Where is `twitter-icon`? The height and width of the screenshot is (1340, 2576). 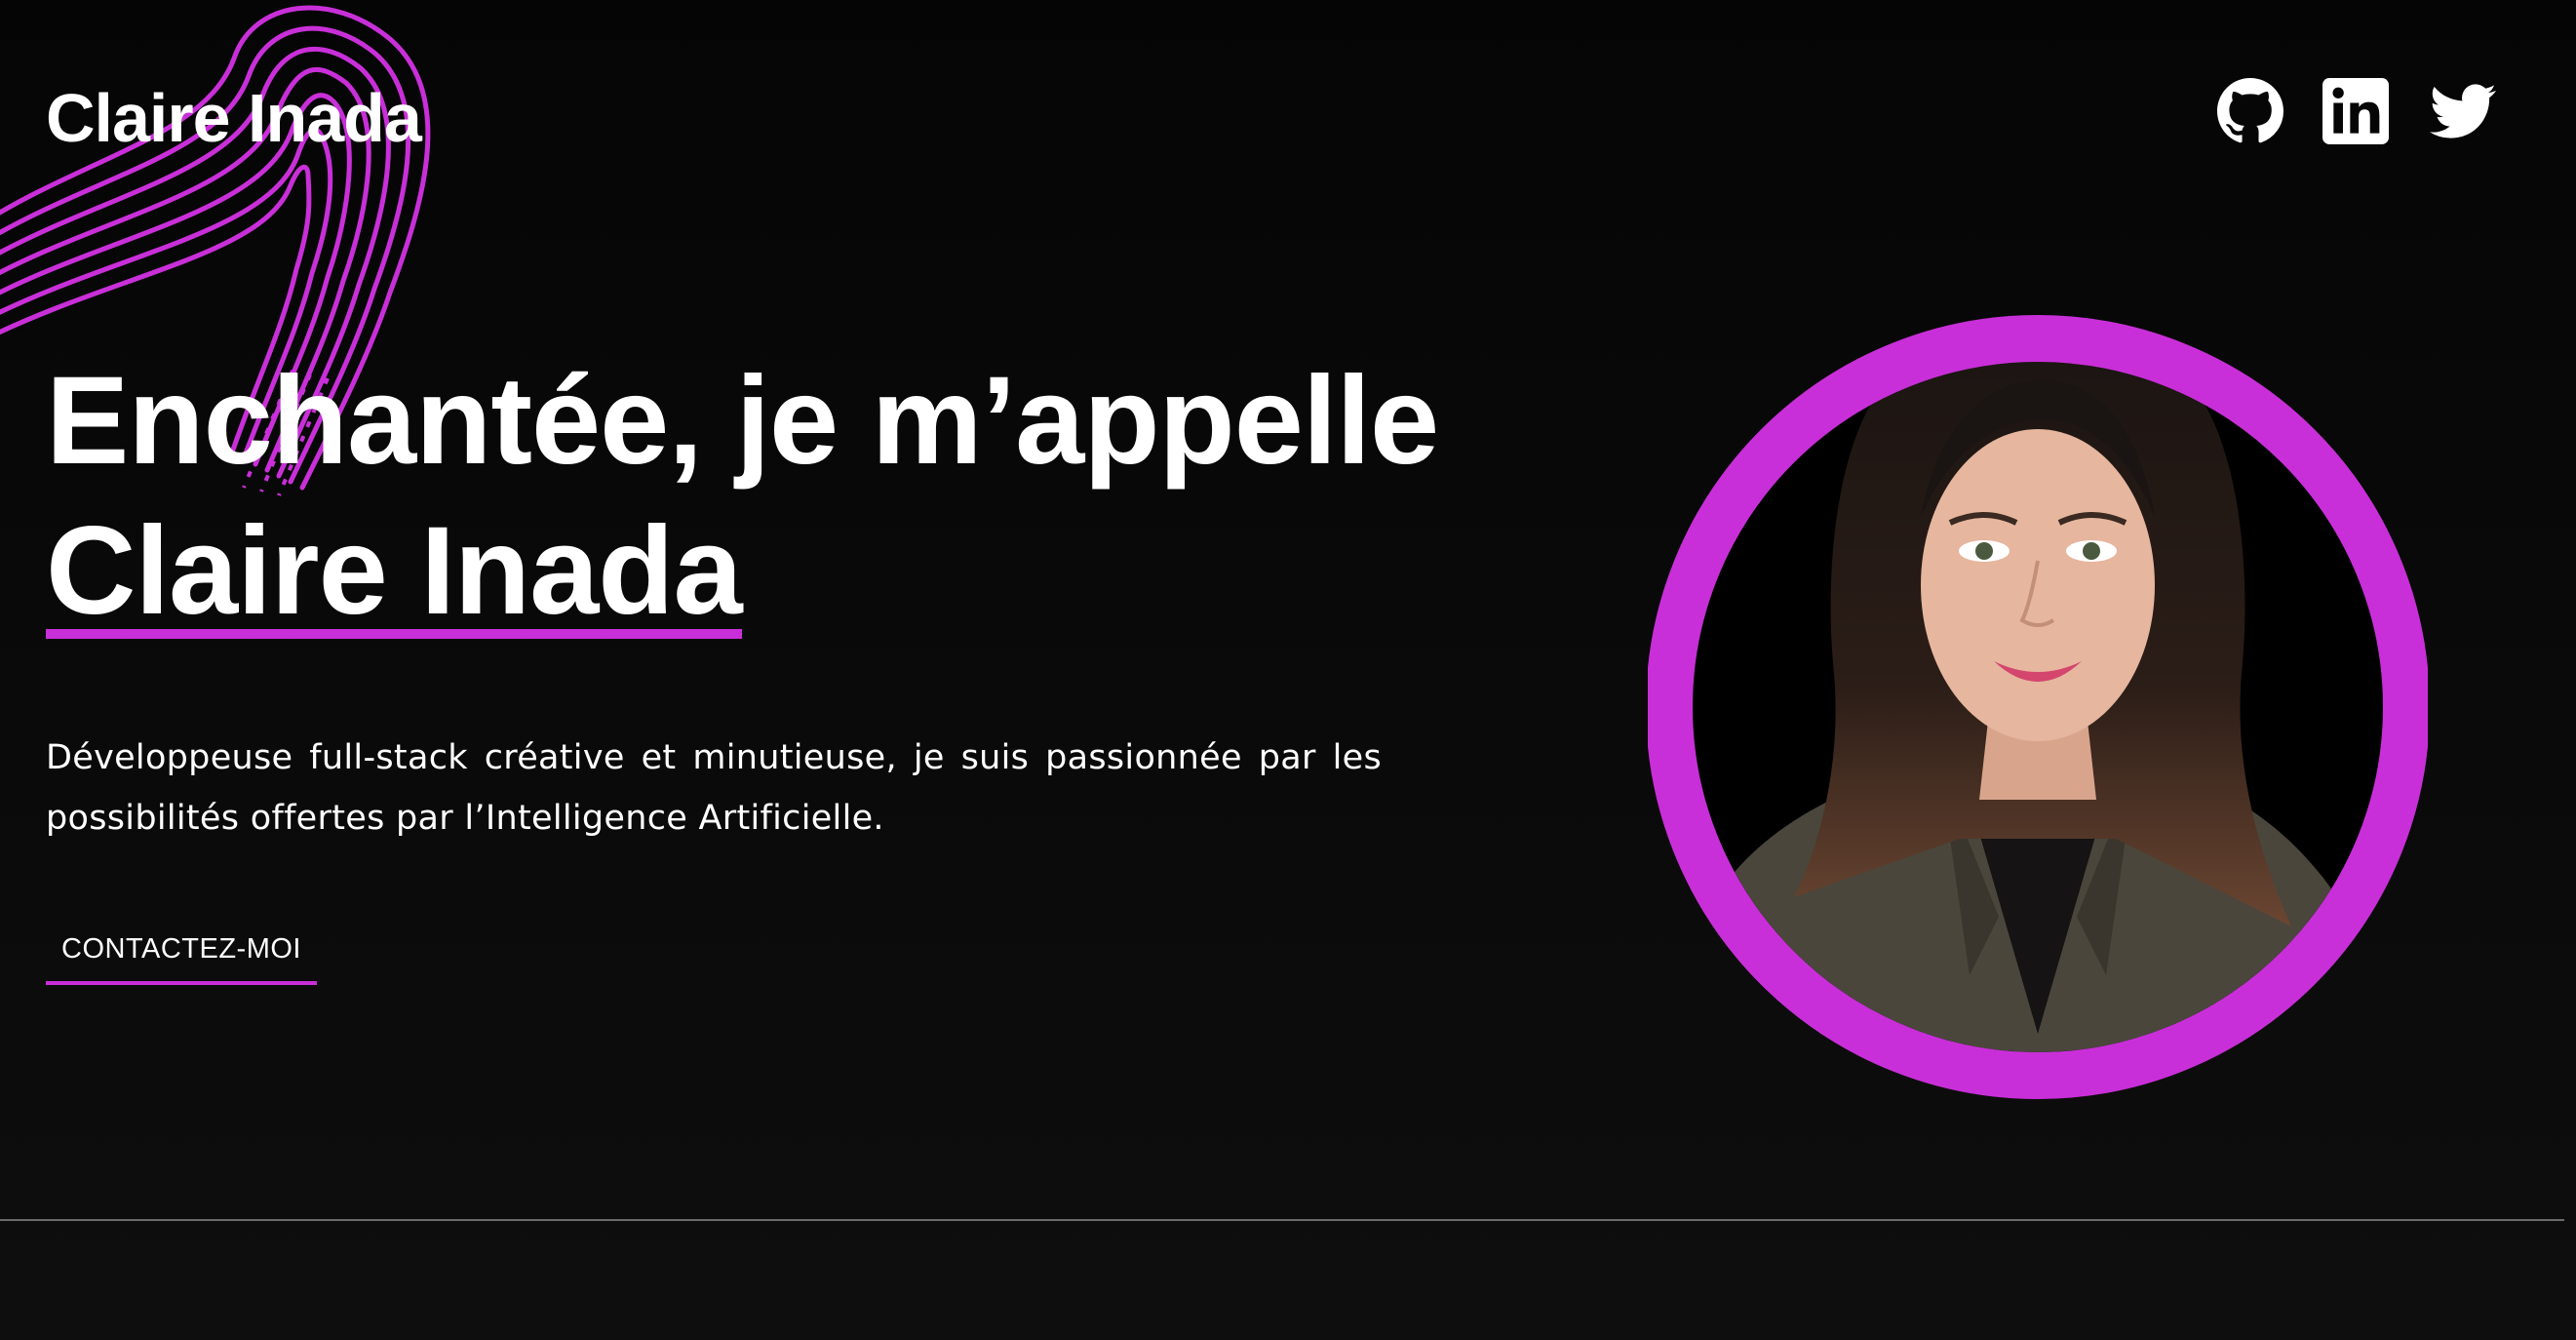 twitter-icon is located at coordinates (2463, 111).